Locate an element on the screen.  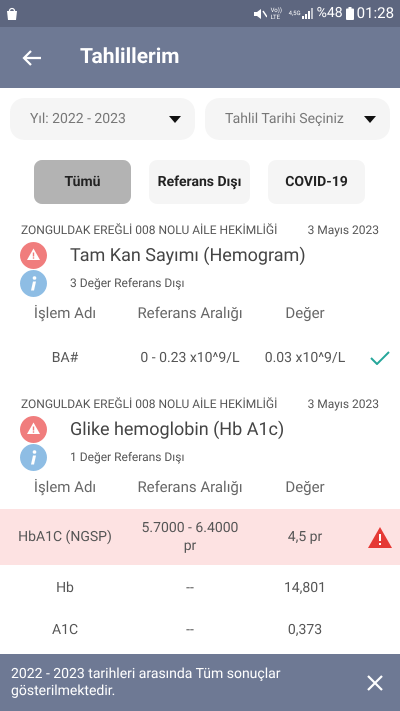
table-cell-text: 14,801 is located at coordinates (305, 588).